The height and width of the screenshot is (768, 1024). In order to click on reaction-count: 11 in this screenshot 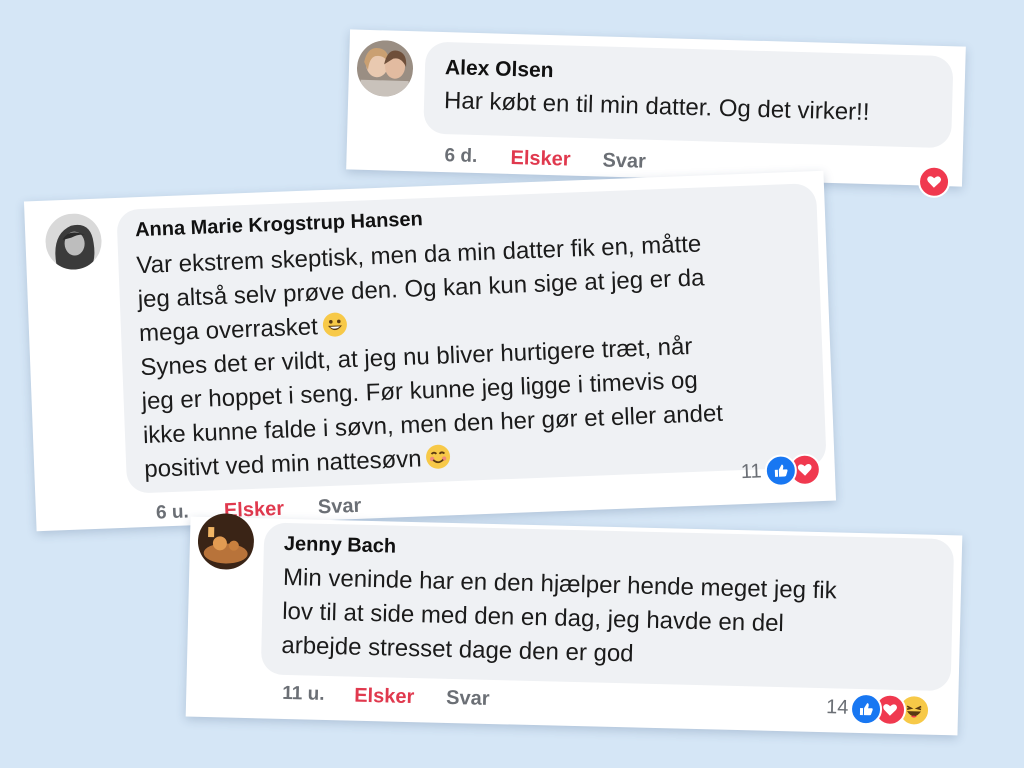, I will do `click(751, 472)`.